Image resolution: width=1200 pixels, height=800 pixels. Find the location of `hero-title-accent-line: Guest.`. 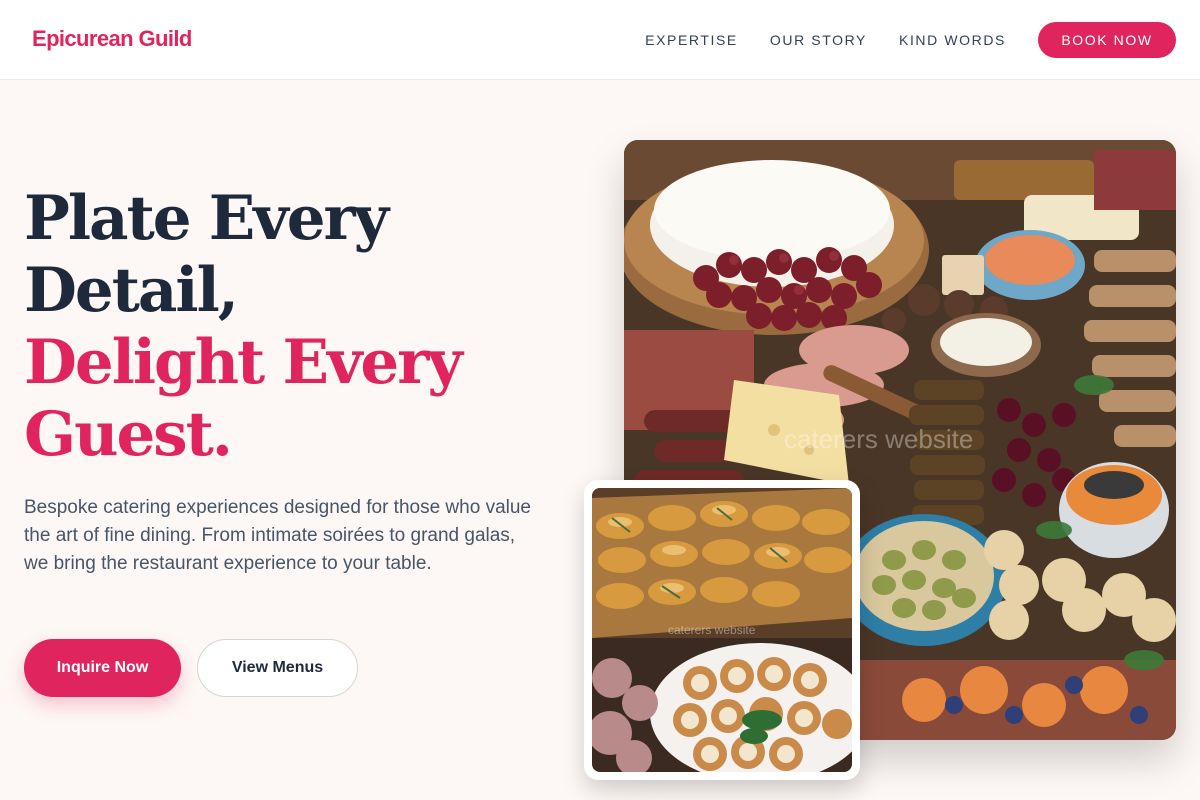

hero-title-accent-line: Guest. is located at coordinates (128, 434).